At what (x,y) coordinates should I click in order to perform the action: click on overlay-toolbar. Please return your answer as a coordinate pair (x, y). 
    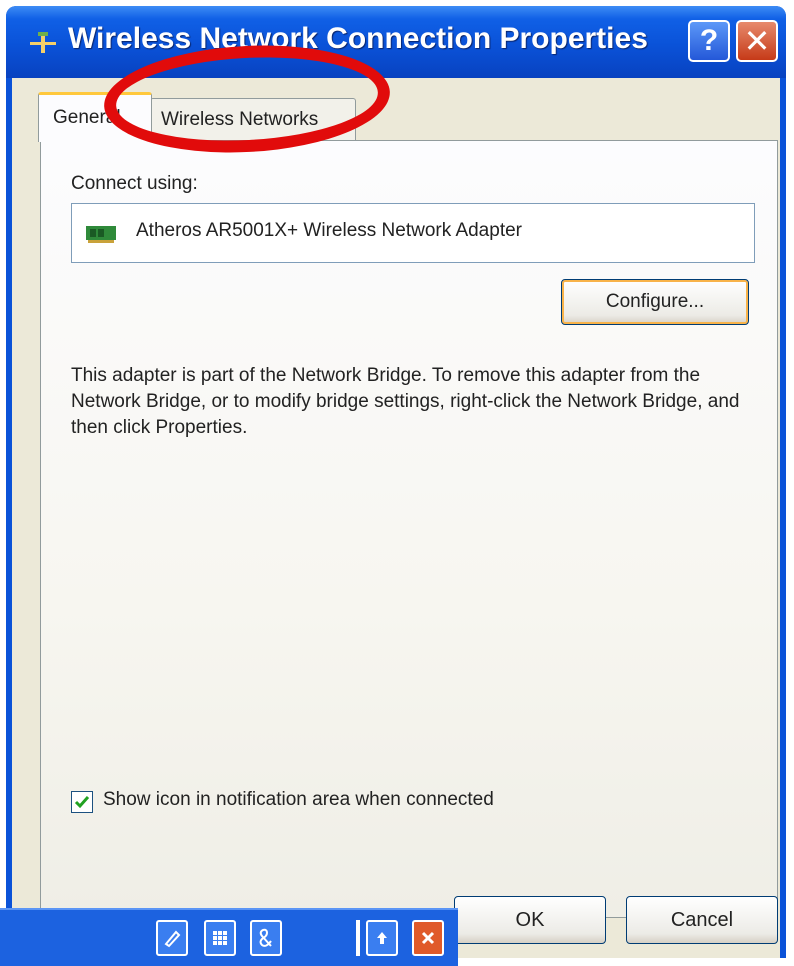
    Looking at the image, I should click on (229, 937).